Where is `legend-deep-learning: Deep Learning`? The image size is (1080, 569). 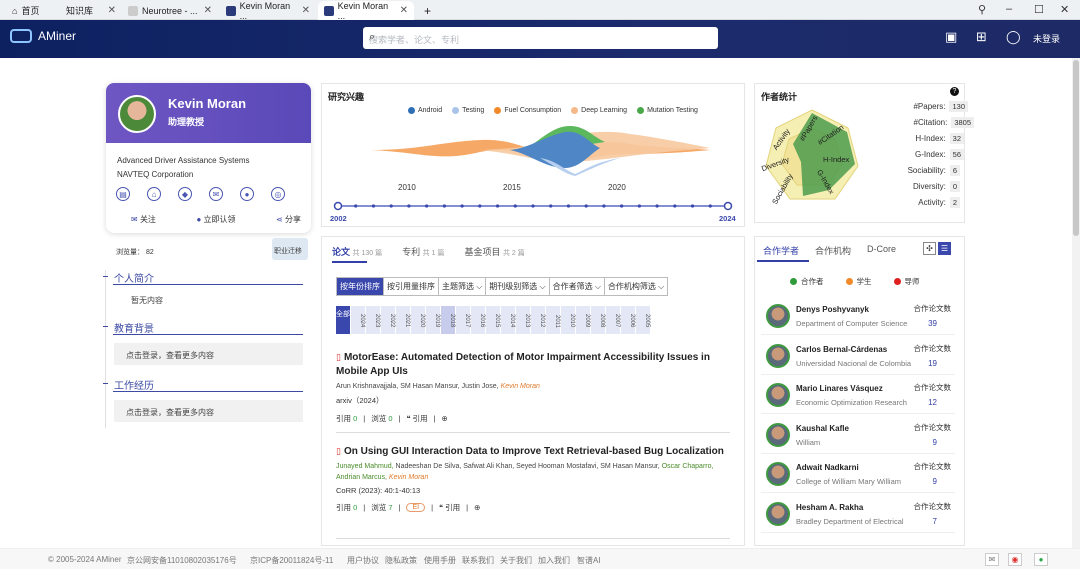 legend-deep-learning: Deep Learning is located at coordinates (599, 110).